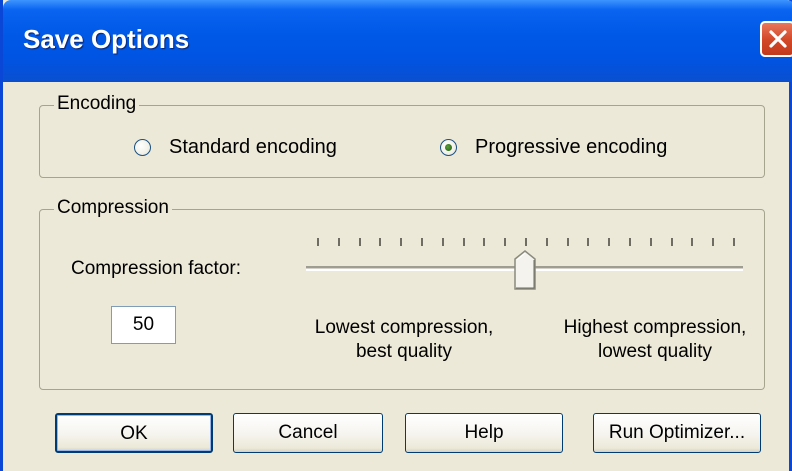 The width and height of the screenshot is (792, 471). Describe the element at coordinates (655, 351) in the screenshot. I see `highest-compression-line2: lowest quality` at that location.